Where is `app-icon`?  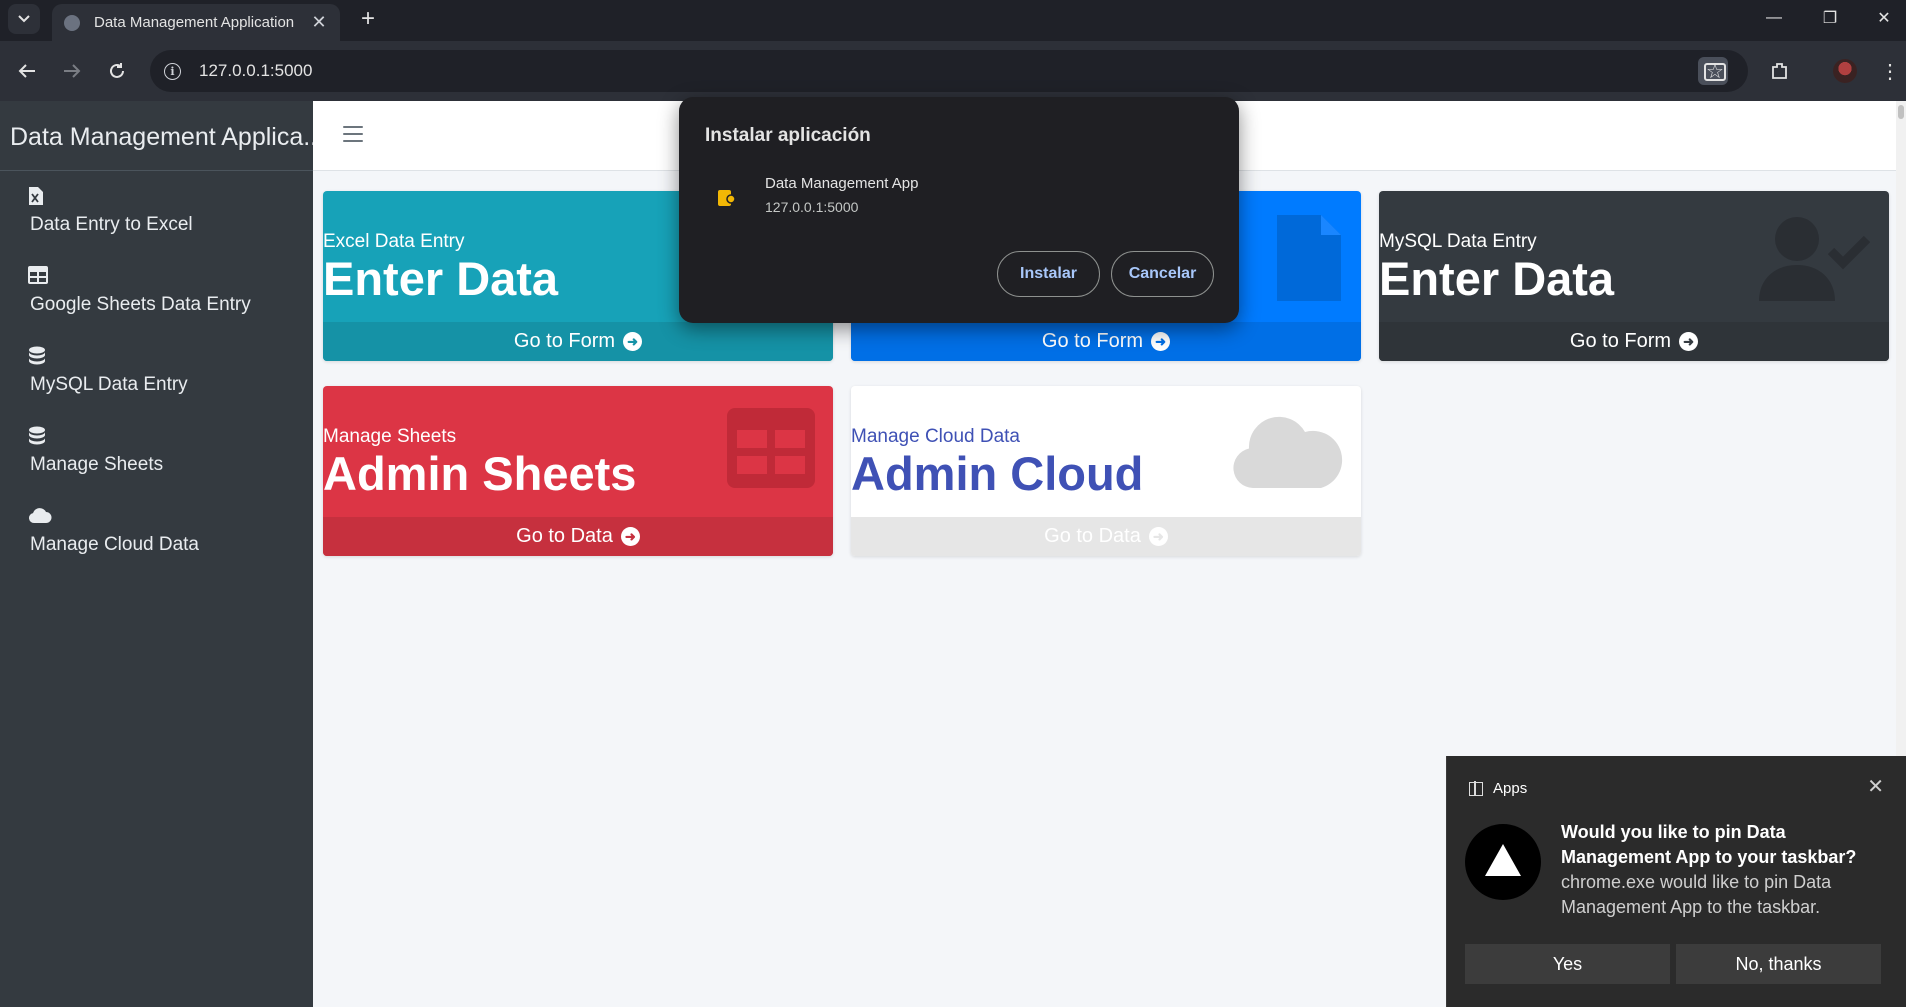 app-icon is located at coordinates (727, 198).